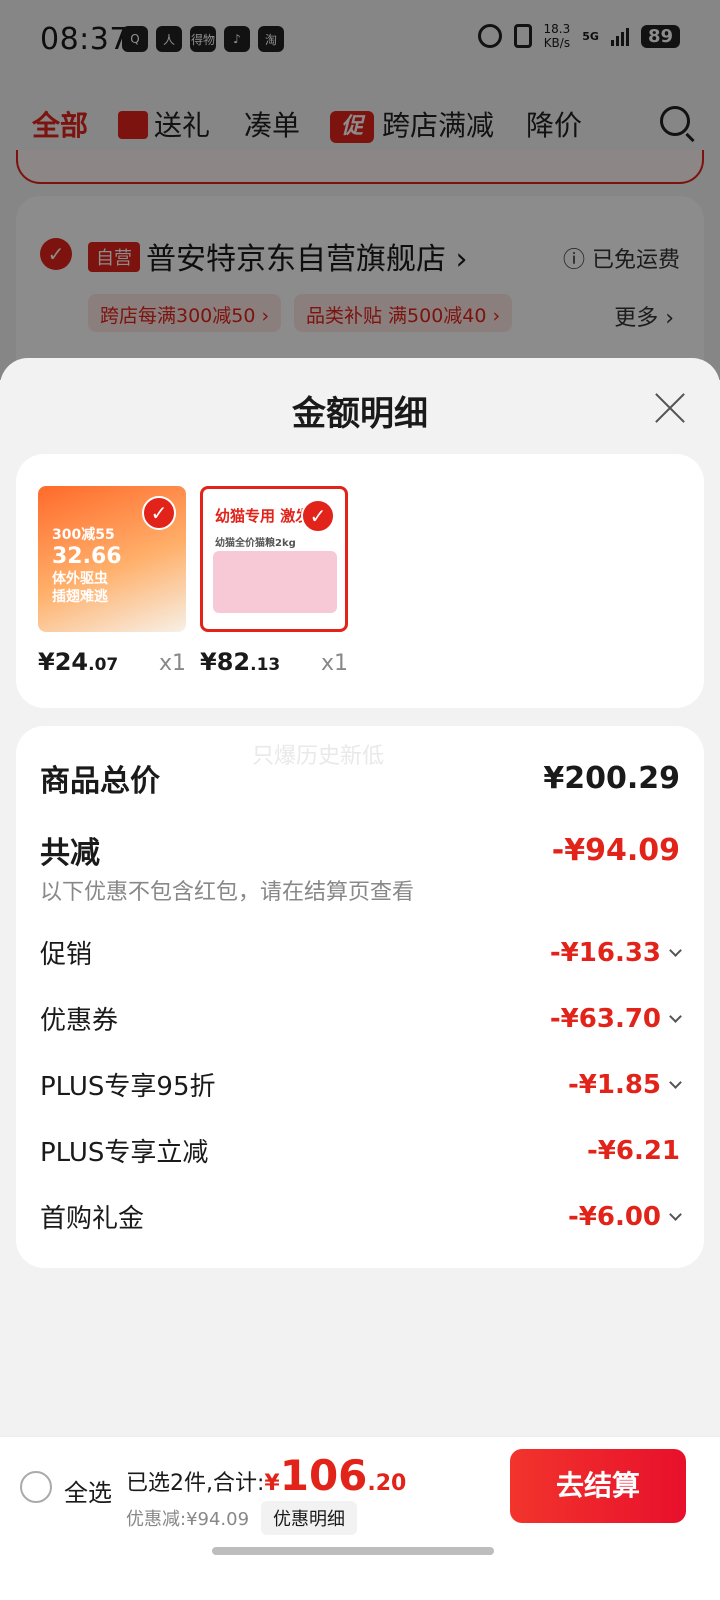  Describe the element at coordinates (100, 781) in the screenshot. I see `total-label: 商品总价` at that location.